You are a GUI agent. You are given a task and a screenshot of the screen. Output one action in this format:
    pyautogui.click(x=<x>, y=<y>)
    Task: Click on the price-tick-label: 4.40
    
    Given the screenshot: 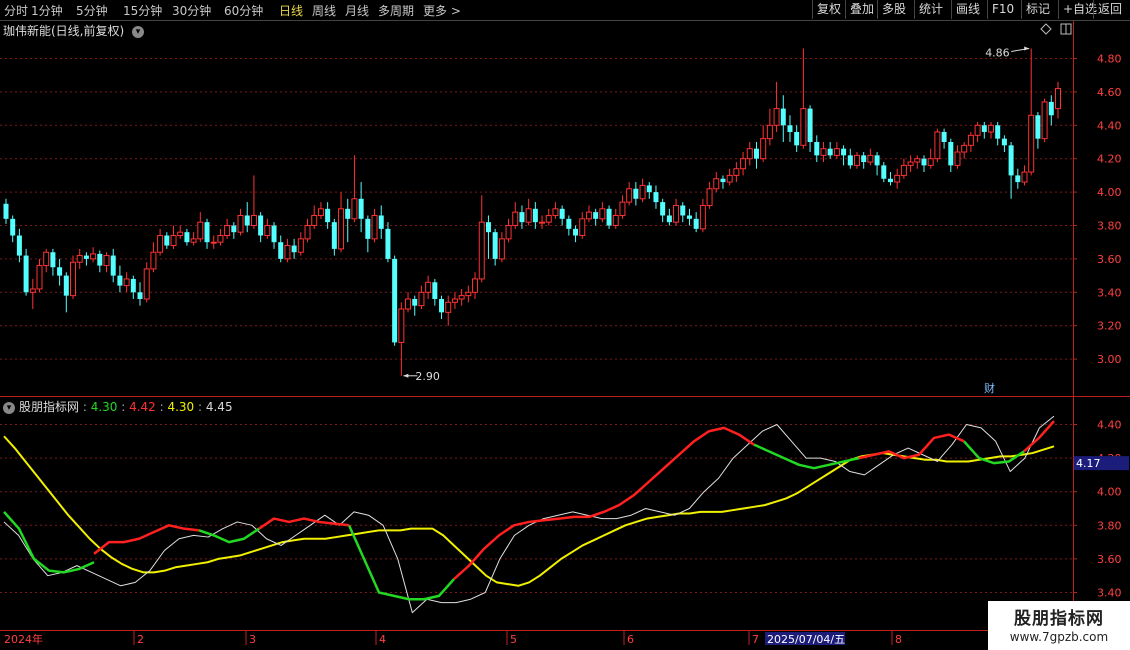 What is the action you would take?
    pyautogui.click(x=1109, y=125)
    